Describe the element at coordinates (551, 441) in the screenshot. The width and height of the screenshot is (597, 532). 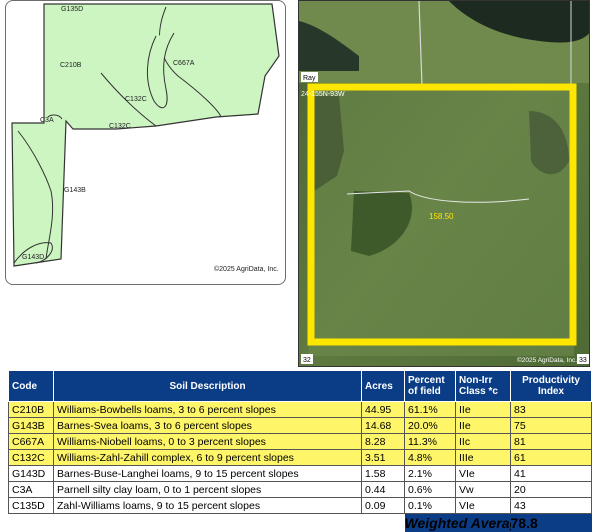
I see `cell-productivity: 81` at that location.